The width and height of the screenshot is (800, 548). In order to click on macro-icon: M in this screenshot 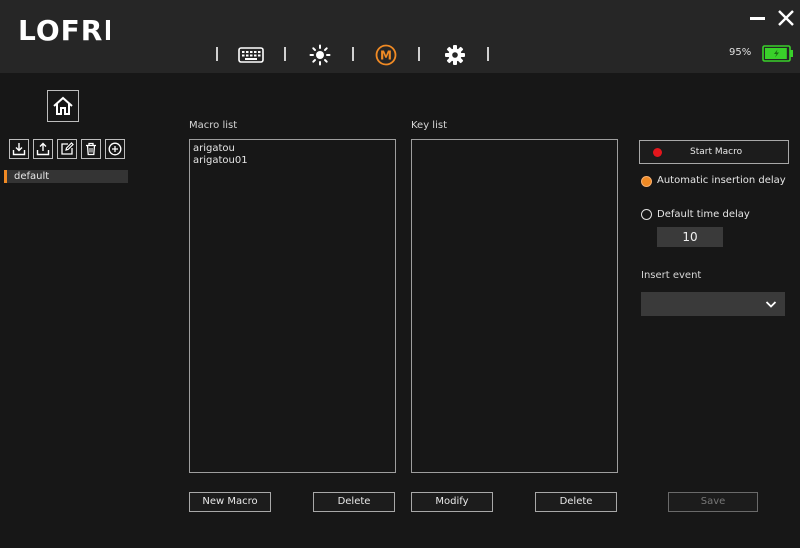, I will do `click(386, 55)`.